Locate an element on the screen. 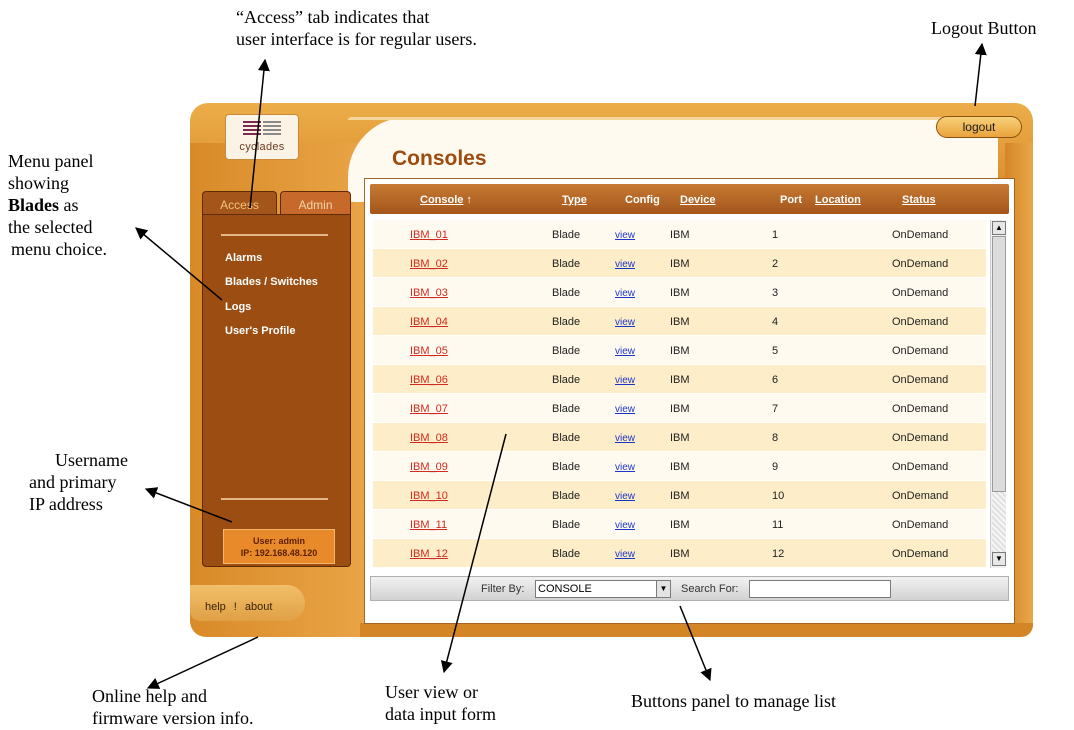 This screenshot has height=730, width=1074. buttons-panel: Filter By: CONSOLE ▼ Search For: is located at coordinates (689, 588).